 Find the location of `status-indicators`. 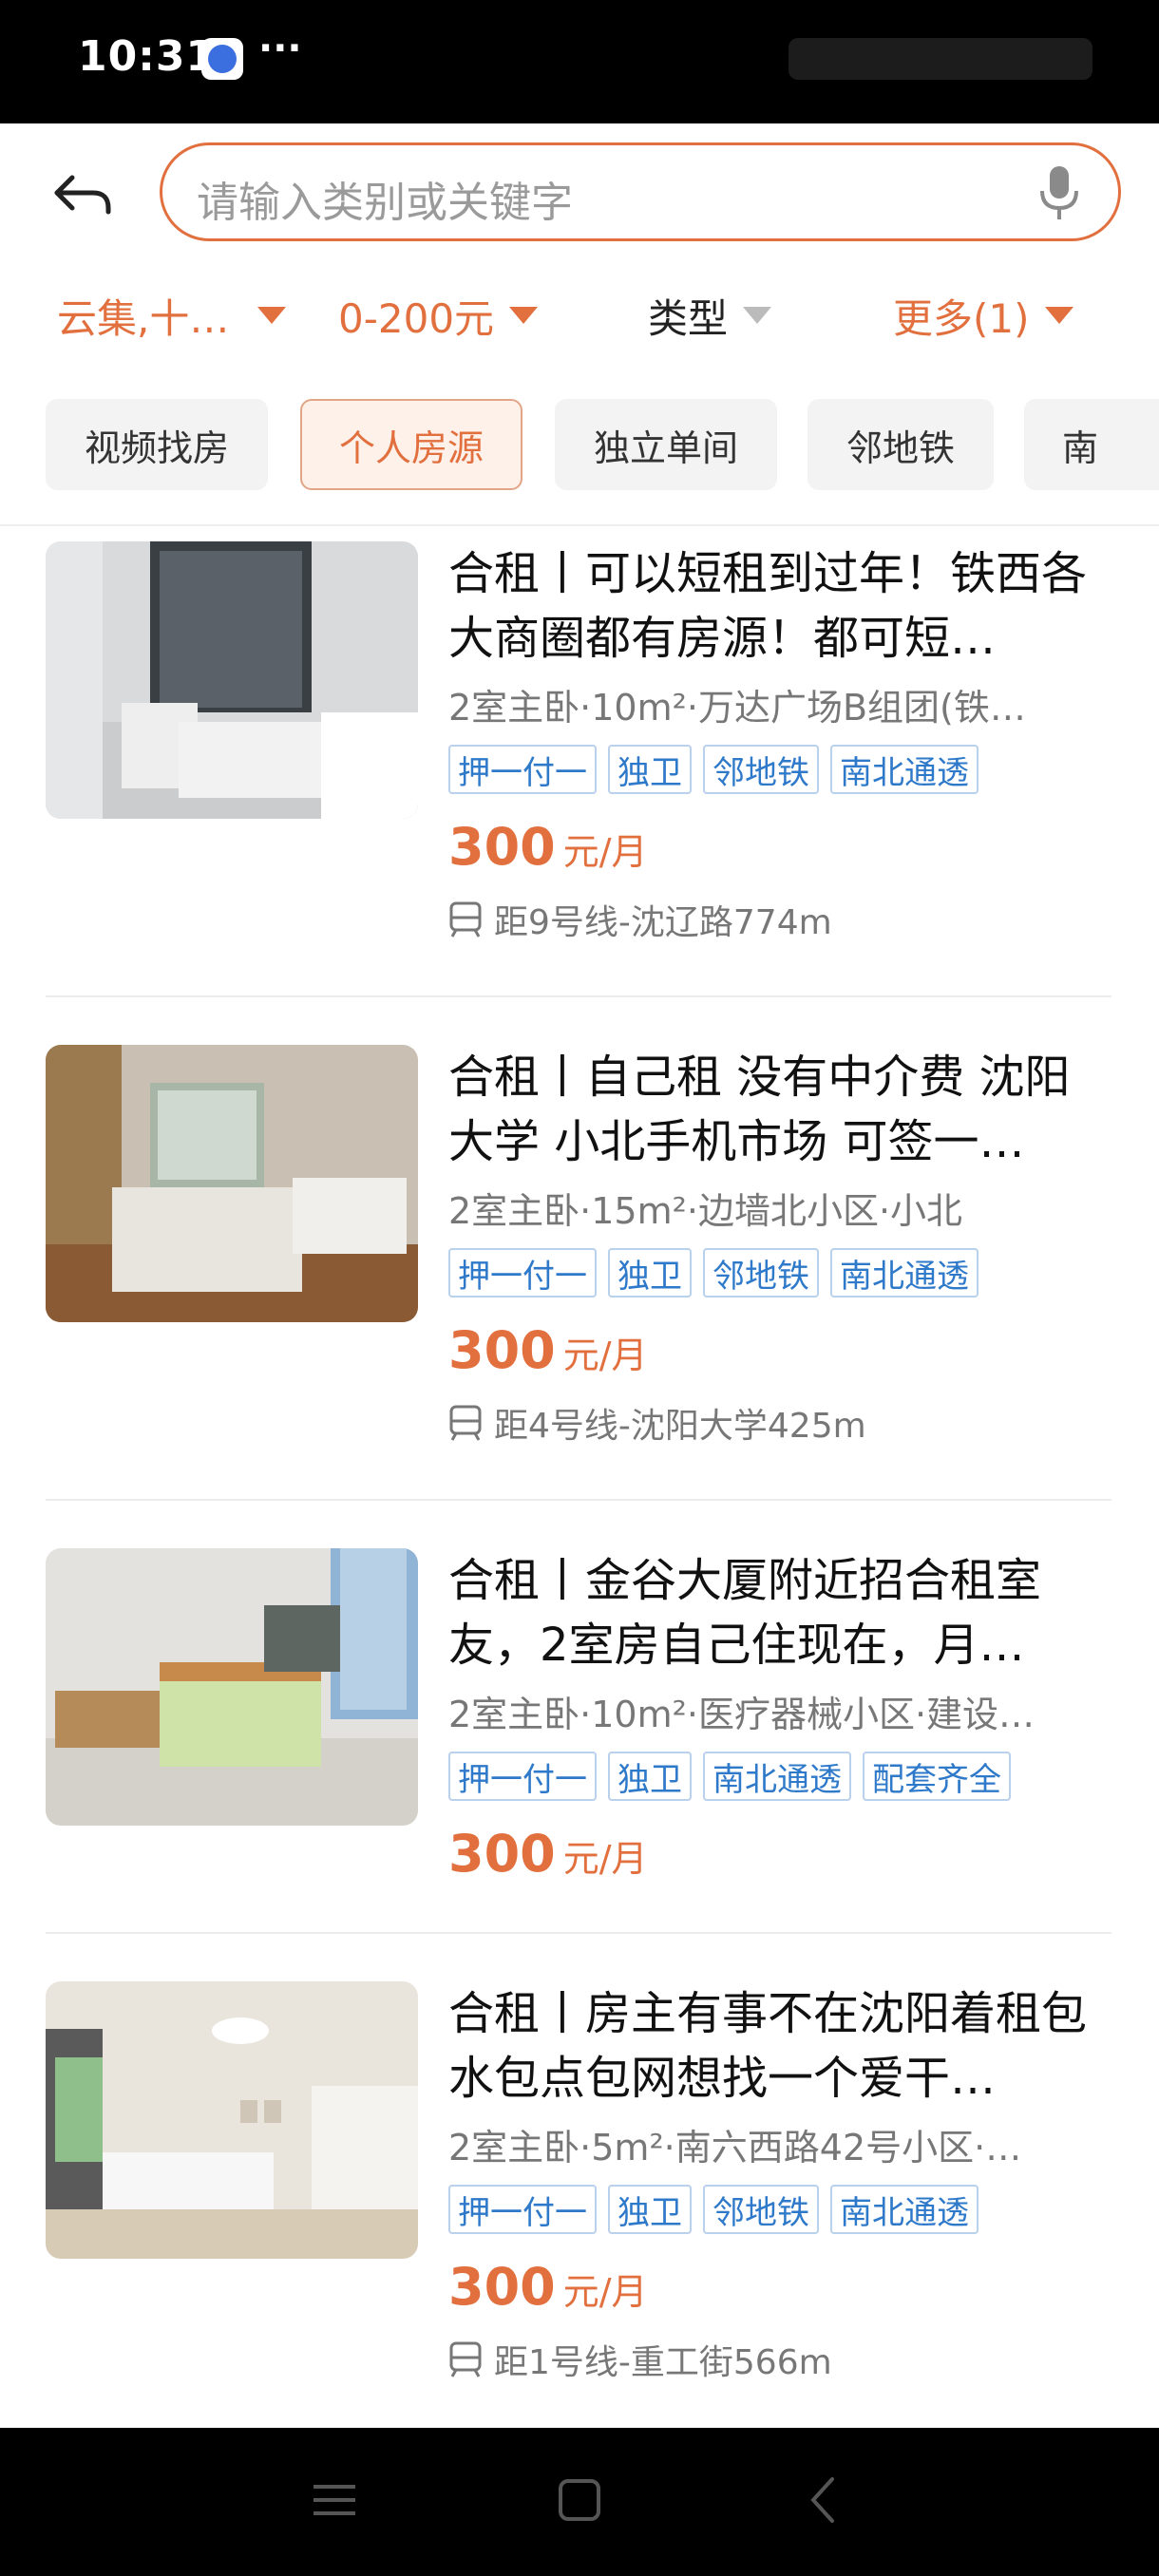

status-indicators is located at coordinates (940, 59).